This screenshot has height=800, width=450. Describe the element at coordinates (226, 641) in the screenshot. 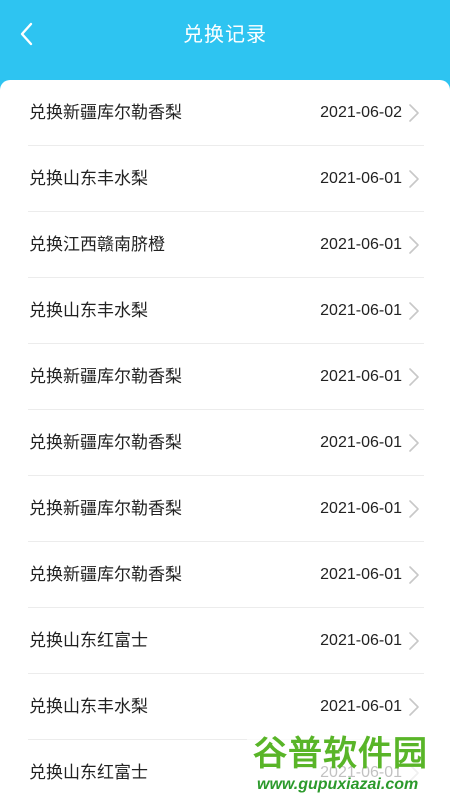

I see `record-row: 兑换山东红富士 2021-06-01` at that location.